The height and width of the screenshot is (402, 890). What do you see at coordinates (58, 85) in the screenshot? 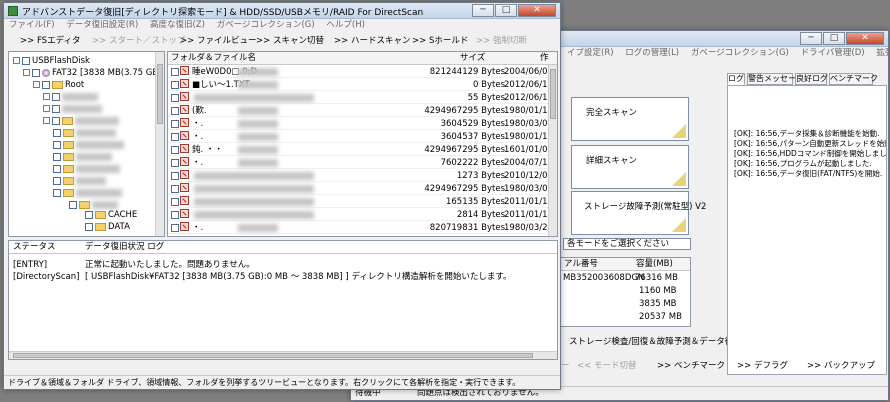
I see `tree-item-root: Root` at bounding box center [58, 85].